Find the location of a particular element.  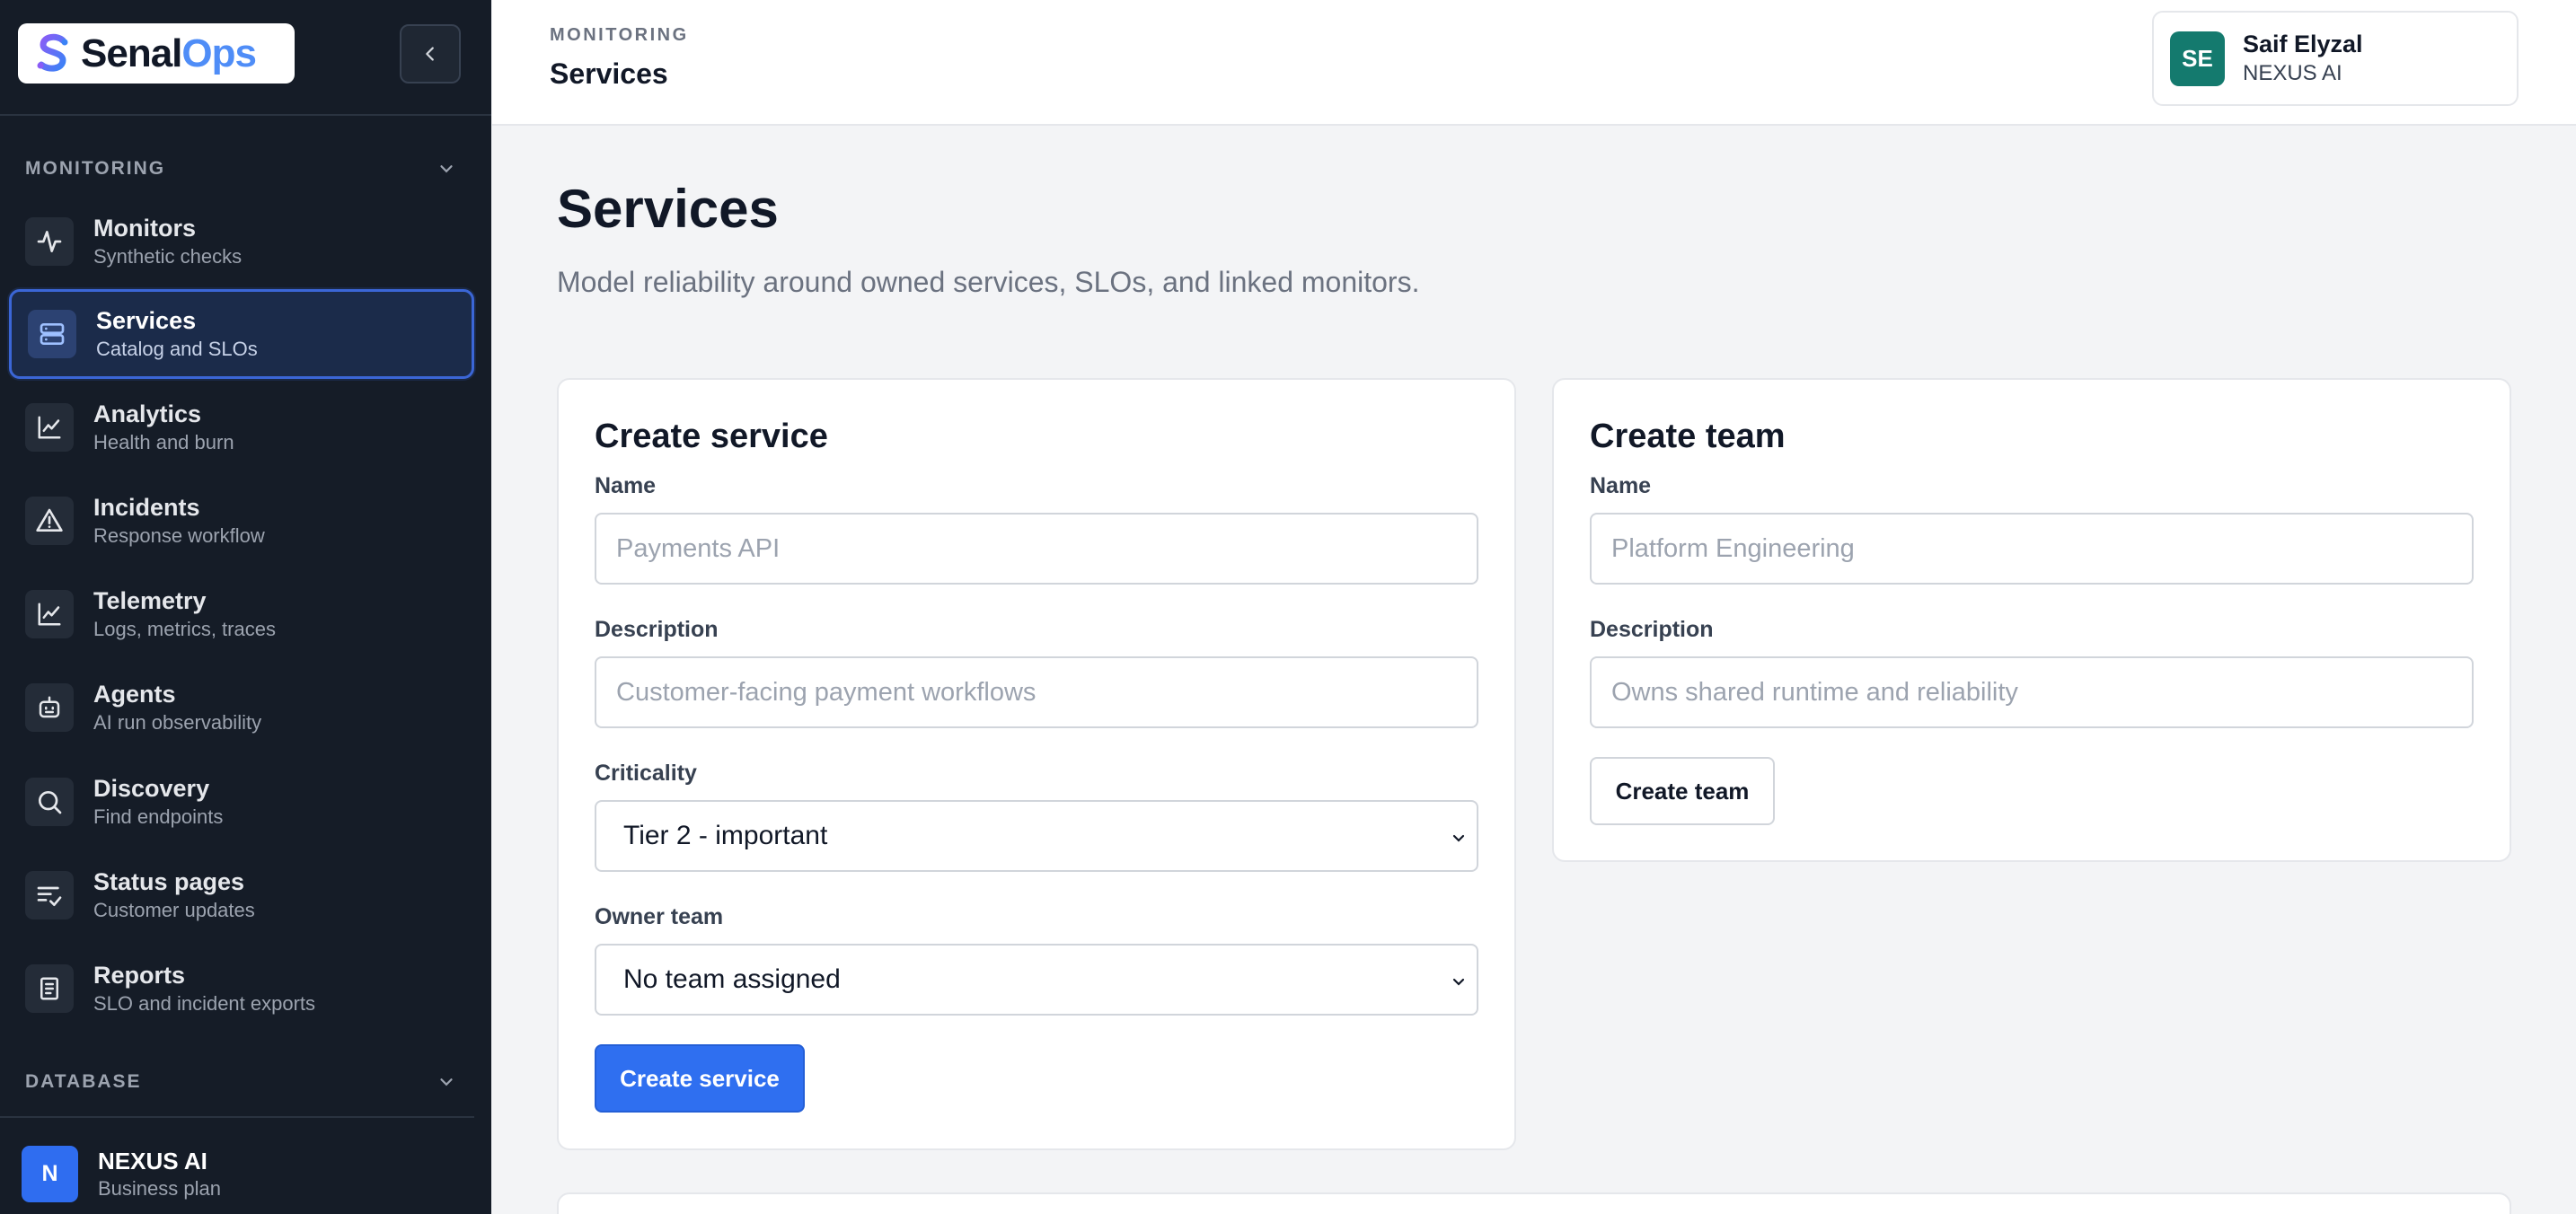

org-switcher: N NEXUS AI Business plan is located at coordinates (121, 1174).